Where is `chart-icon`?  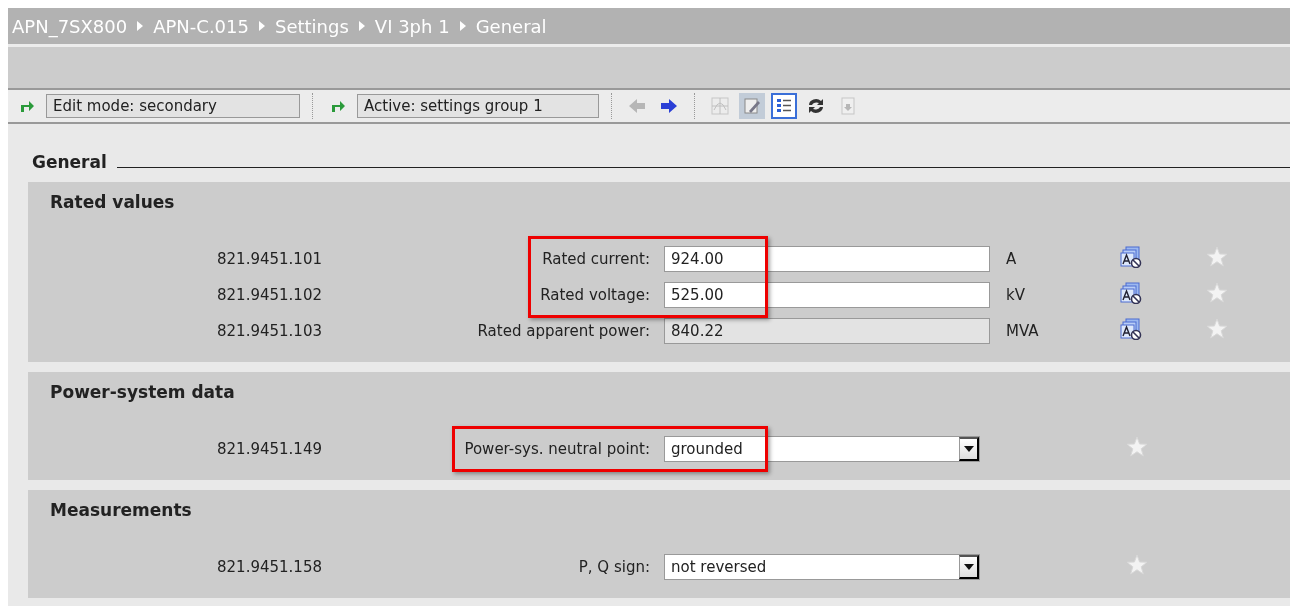
chart-icon is located at coordinates (720, 106).